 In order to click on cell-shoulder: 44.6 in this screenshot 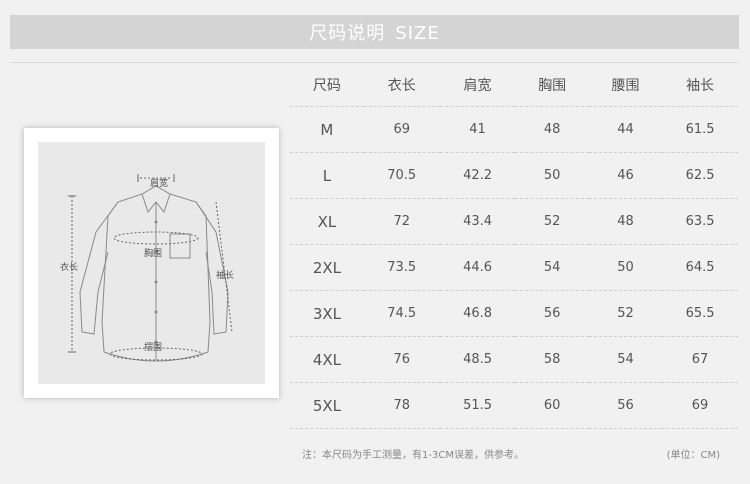, I will do `click(477, 267)`.